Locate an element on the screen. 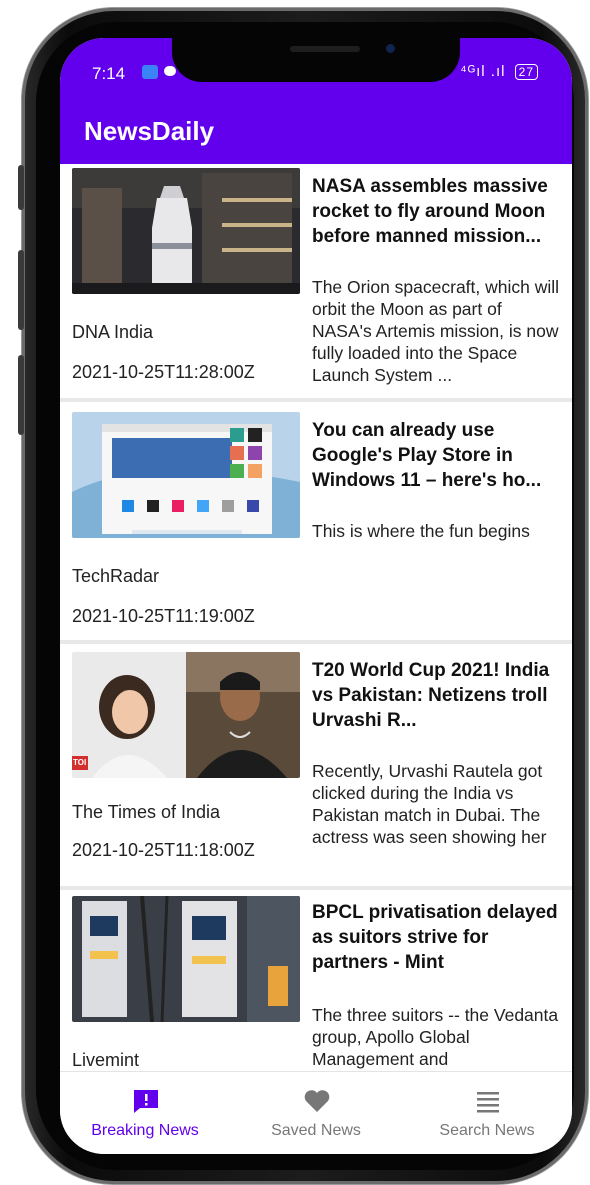 The height and width of the screenshot is (1185, 590). speaker is located at coordinates (325, 49).